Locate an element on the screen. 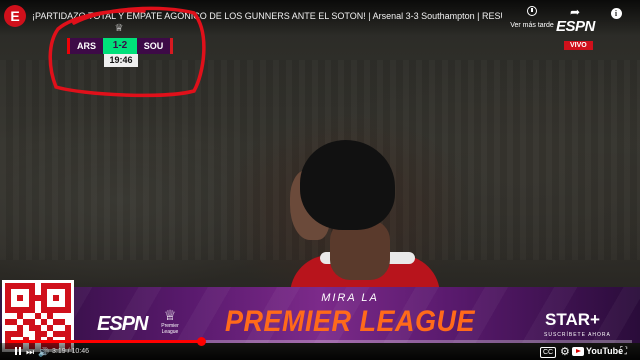 The image size is (640, 360). banner-mira-text: MIRA LA is located at coordinates (350, 298).